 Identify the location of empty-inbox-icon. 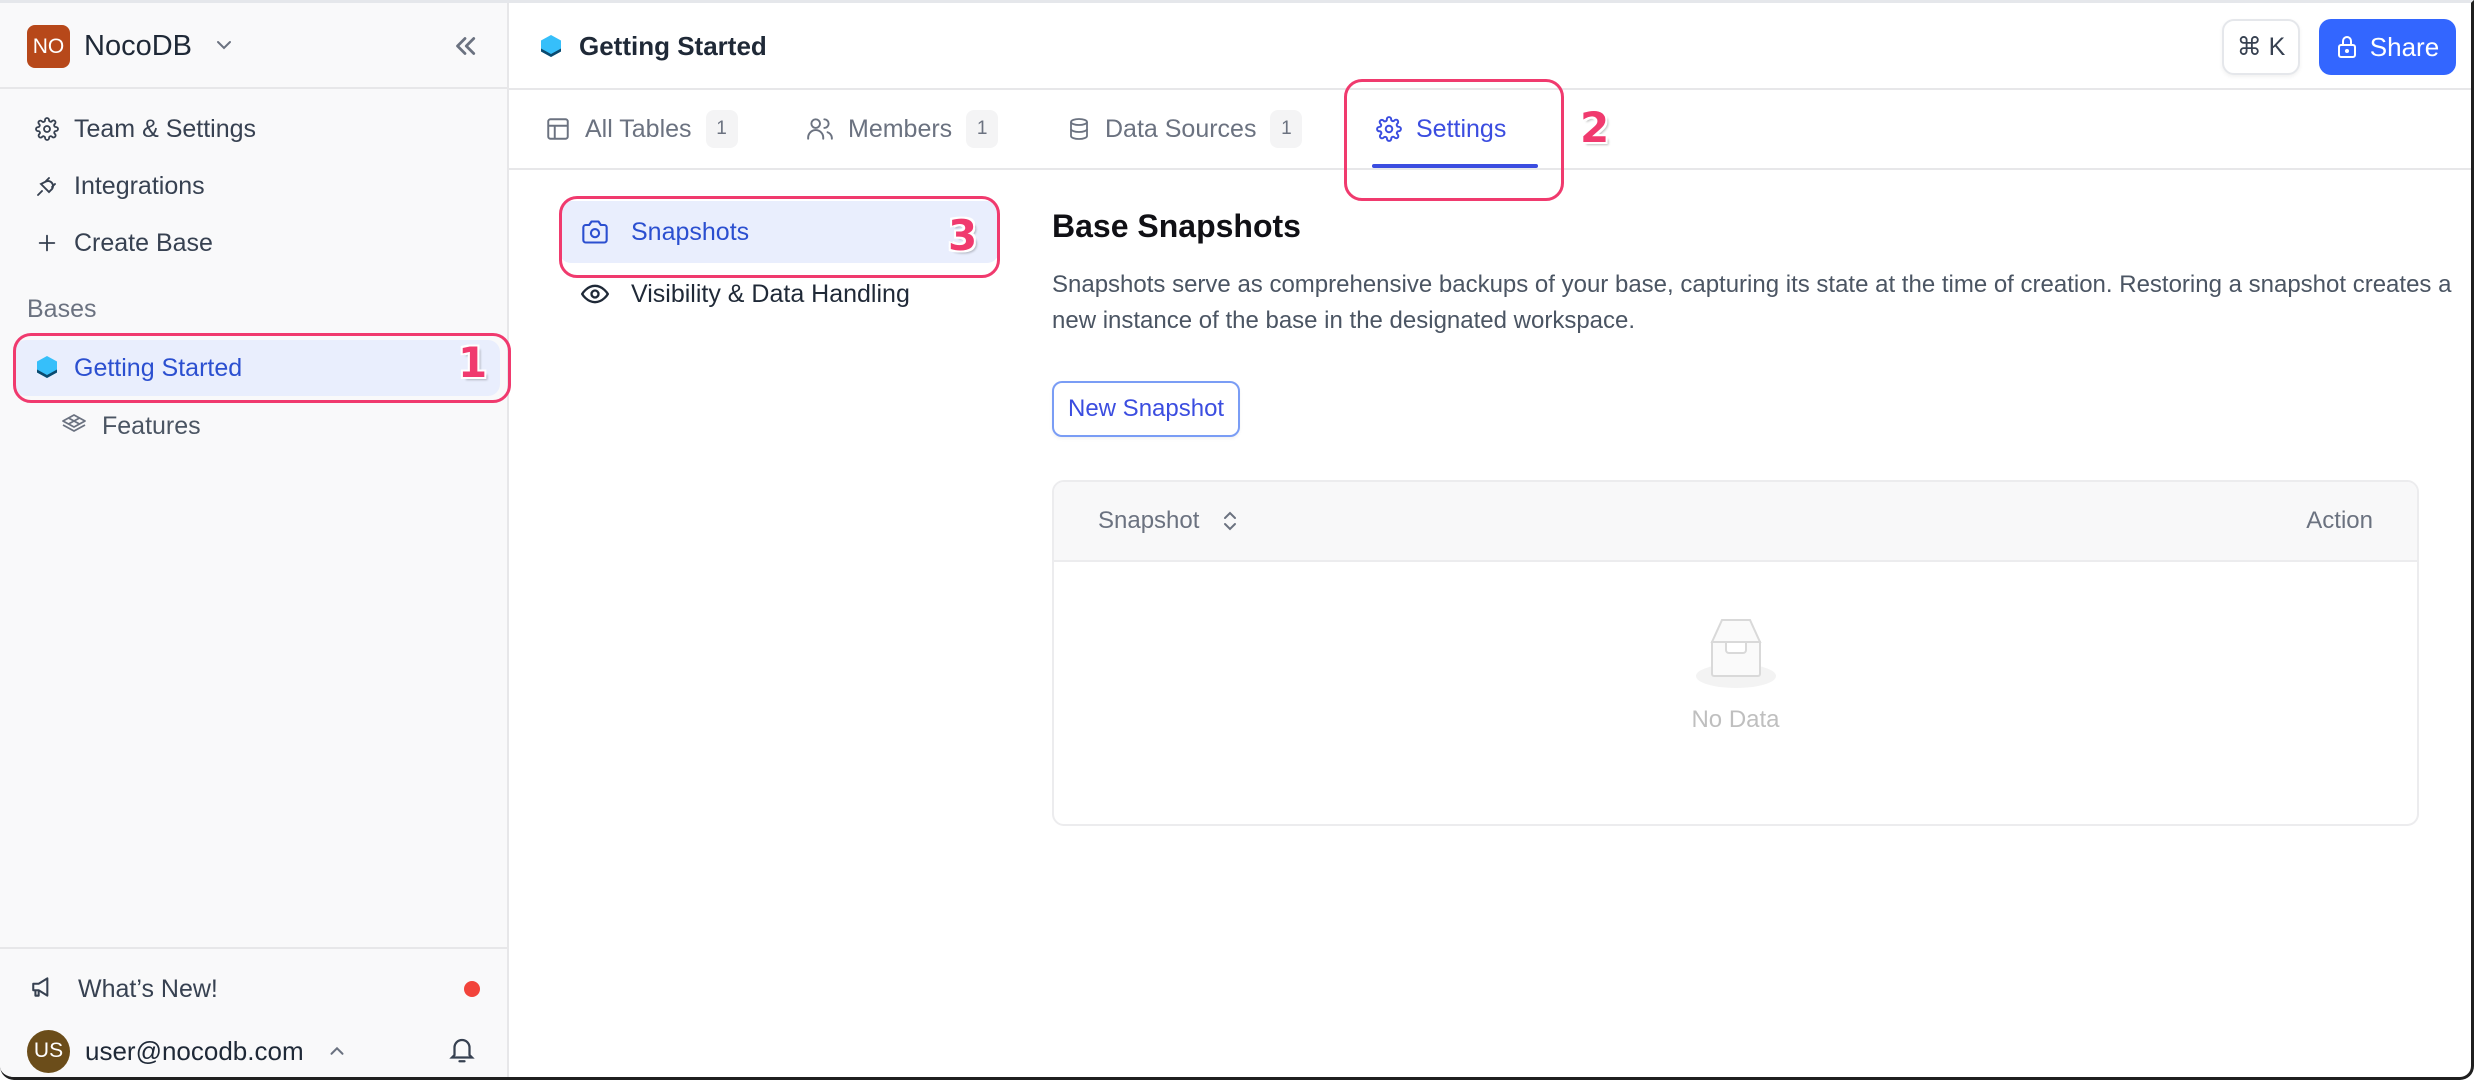
(1735, 653).